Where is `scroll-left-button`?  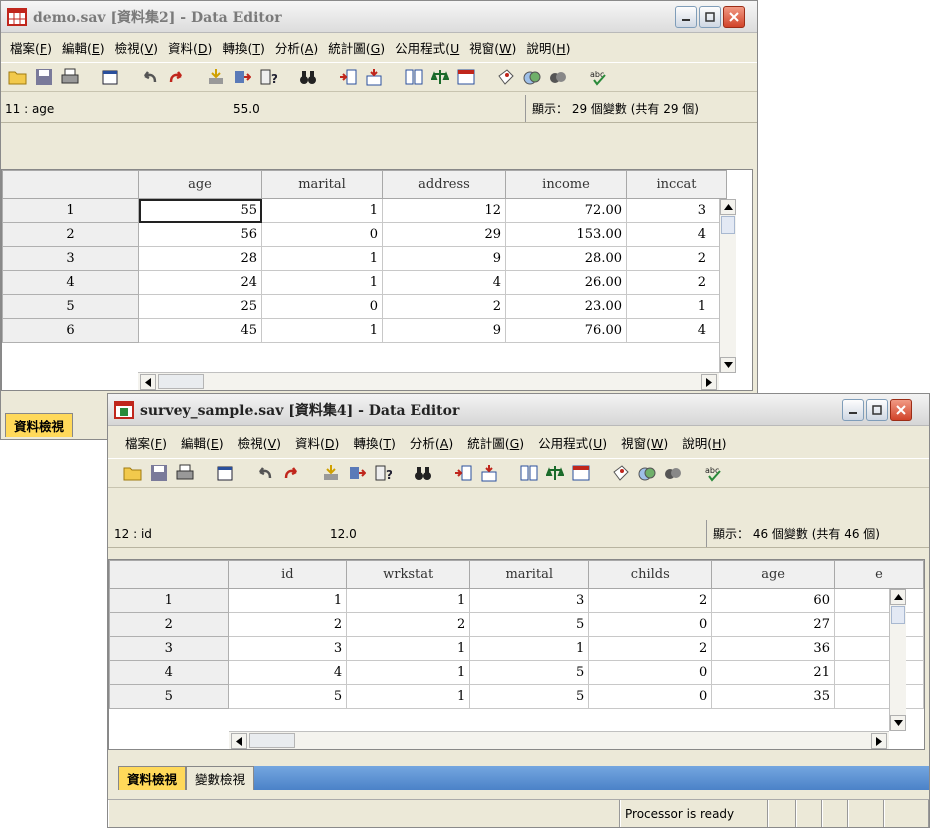 scroll-left-button is located at coordinates (148, 382).